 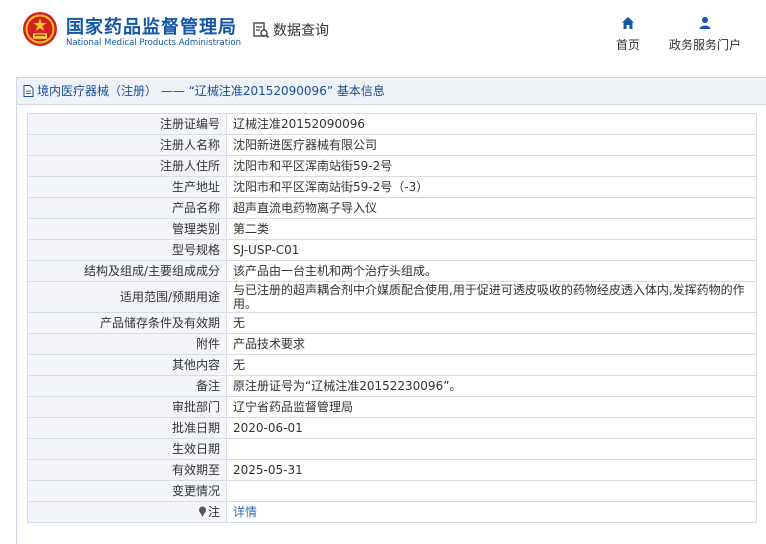 I want to click on table-row: 附件 产品技术要求, so click(x=392, y=344).